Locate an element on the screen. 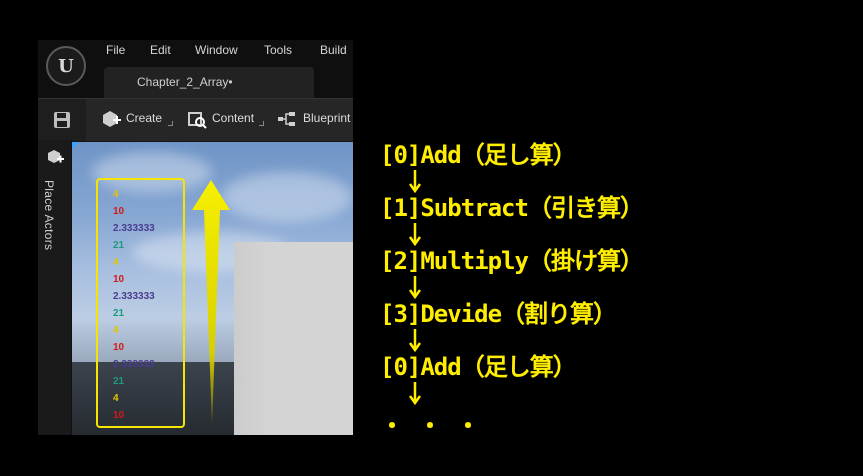 Image resolution: width=863 pixels, height=476 pixels. content-button: Content is located at coordinates (226, 121).